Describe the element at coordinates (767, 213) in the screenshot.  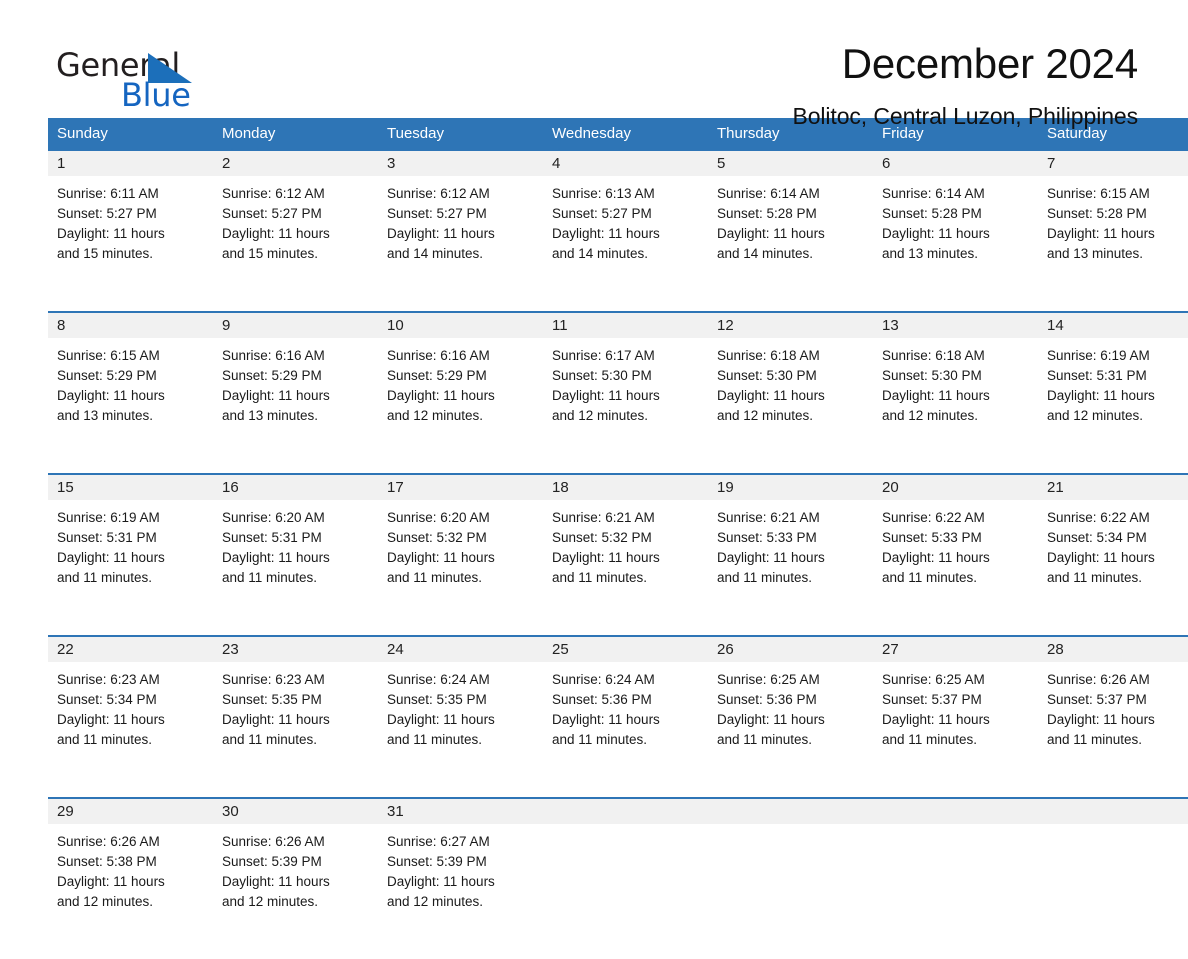
I see `sunset-text: Sunset: 5:28 PM` at that location.